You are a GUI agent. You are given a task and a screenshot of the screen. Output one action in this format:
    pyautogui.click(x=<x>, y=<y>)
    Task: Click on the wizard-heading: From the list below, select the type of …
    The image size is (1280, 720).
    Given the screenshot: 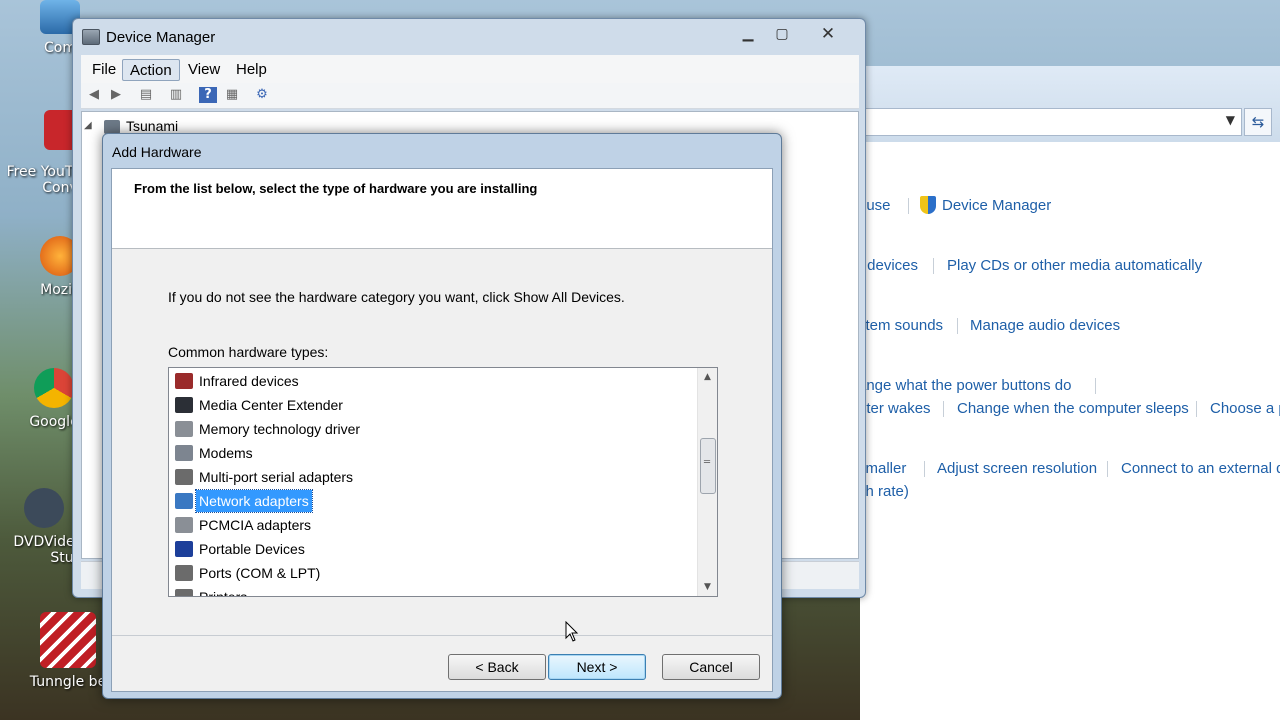 What is the action you would take?
    pyautogui.click(x=336, y=188)
    